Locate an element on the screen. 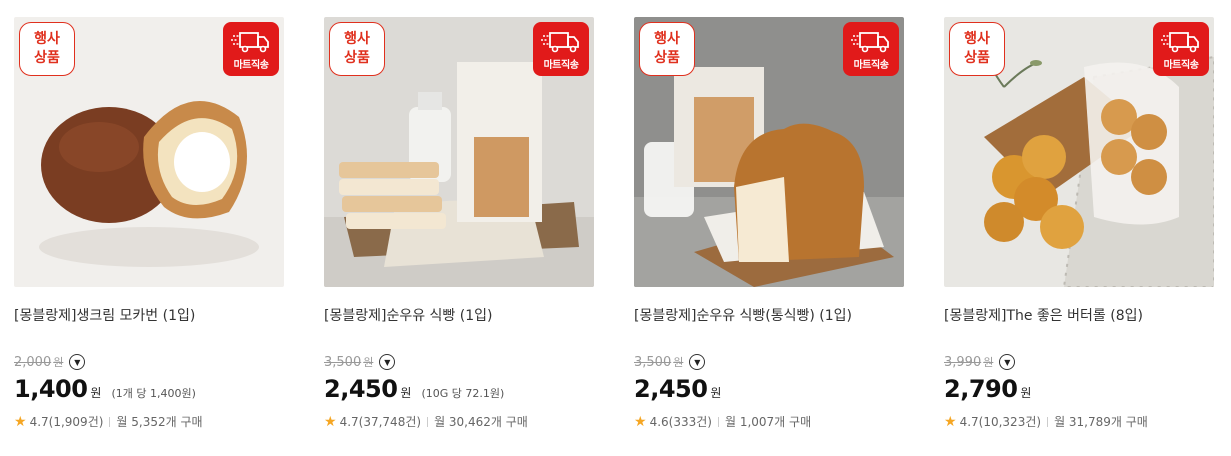 The image size is (1231, 456). rating-value: 4.6 is located at coordinates (659, 421).